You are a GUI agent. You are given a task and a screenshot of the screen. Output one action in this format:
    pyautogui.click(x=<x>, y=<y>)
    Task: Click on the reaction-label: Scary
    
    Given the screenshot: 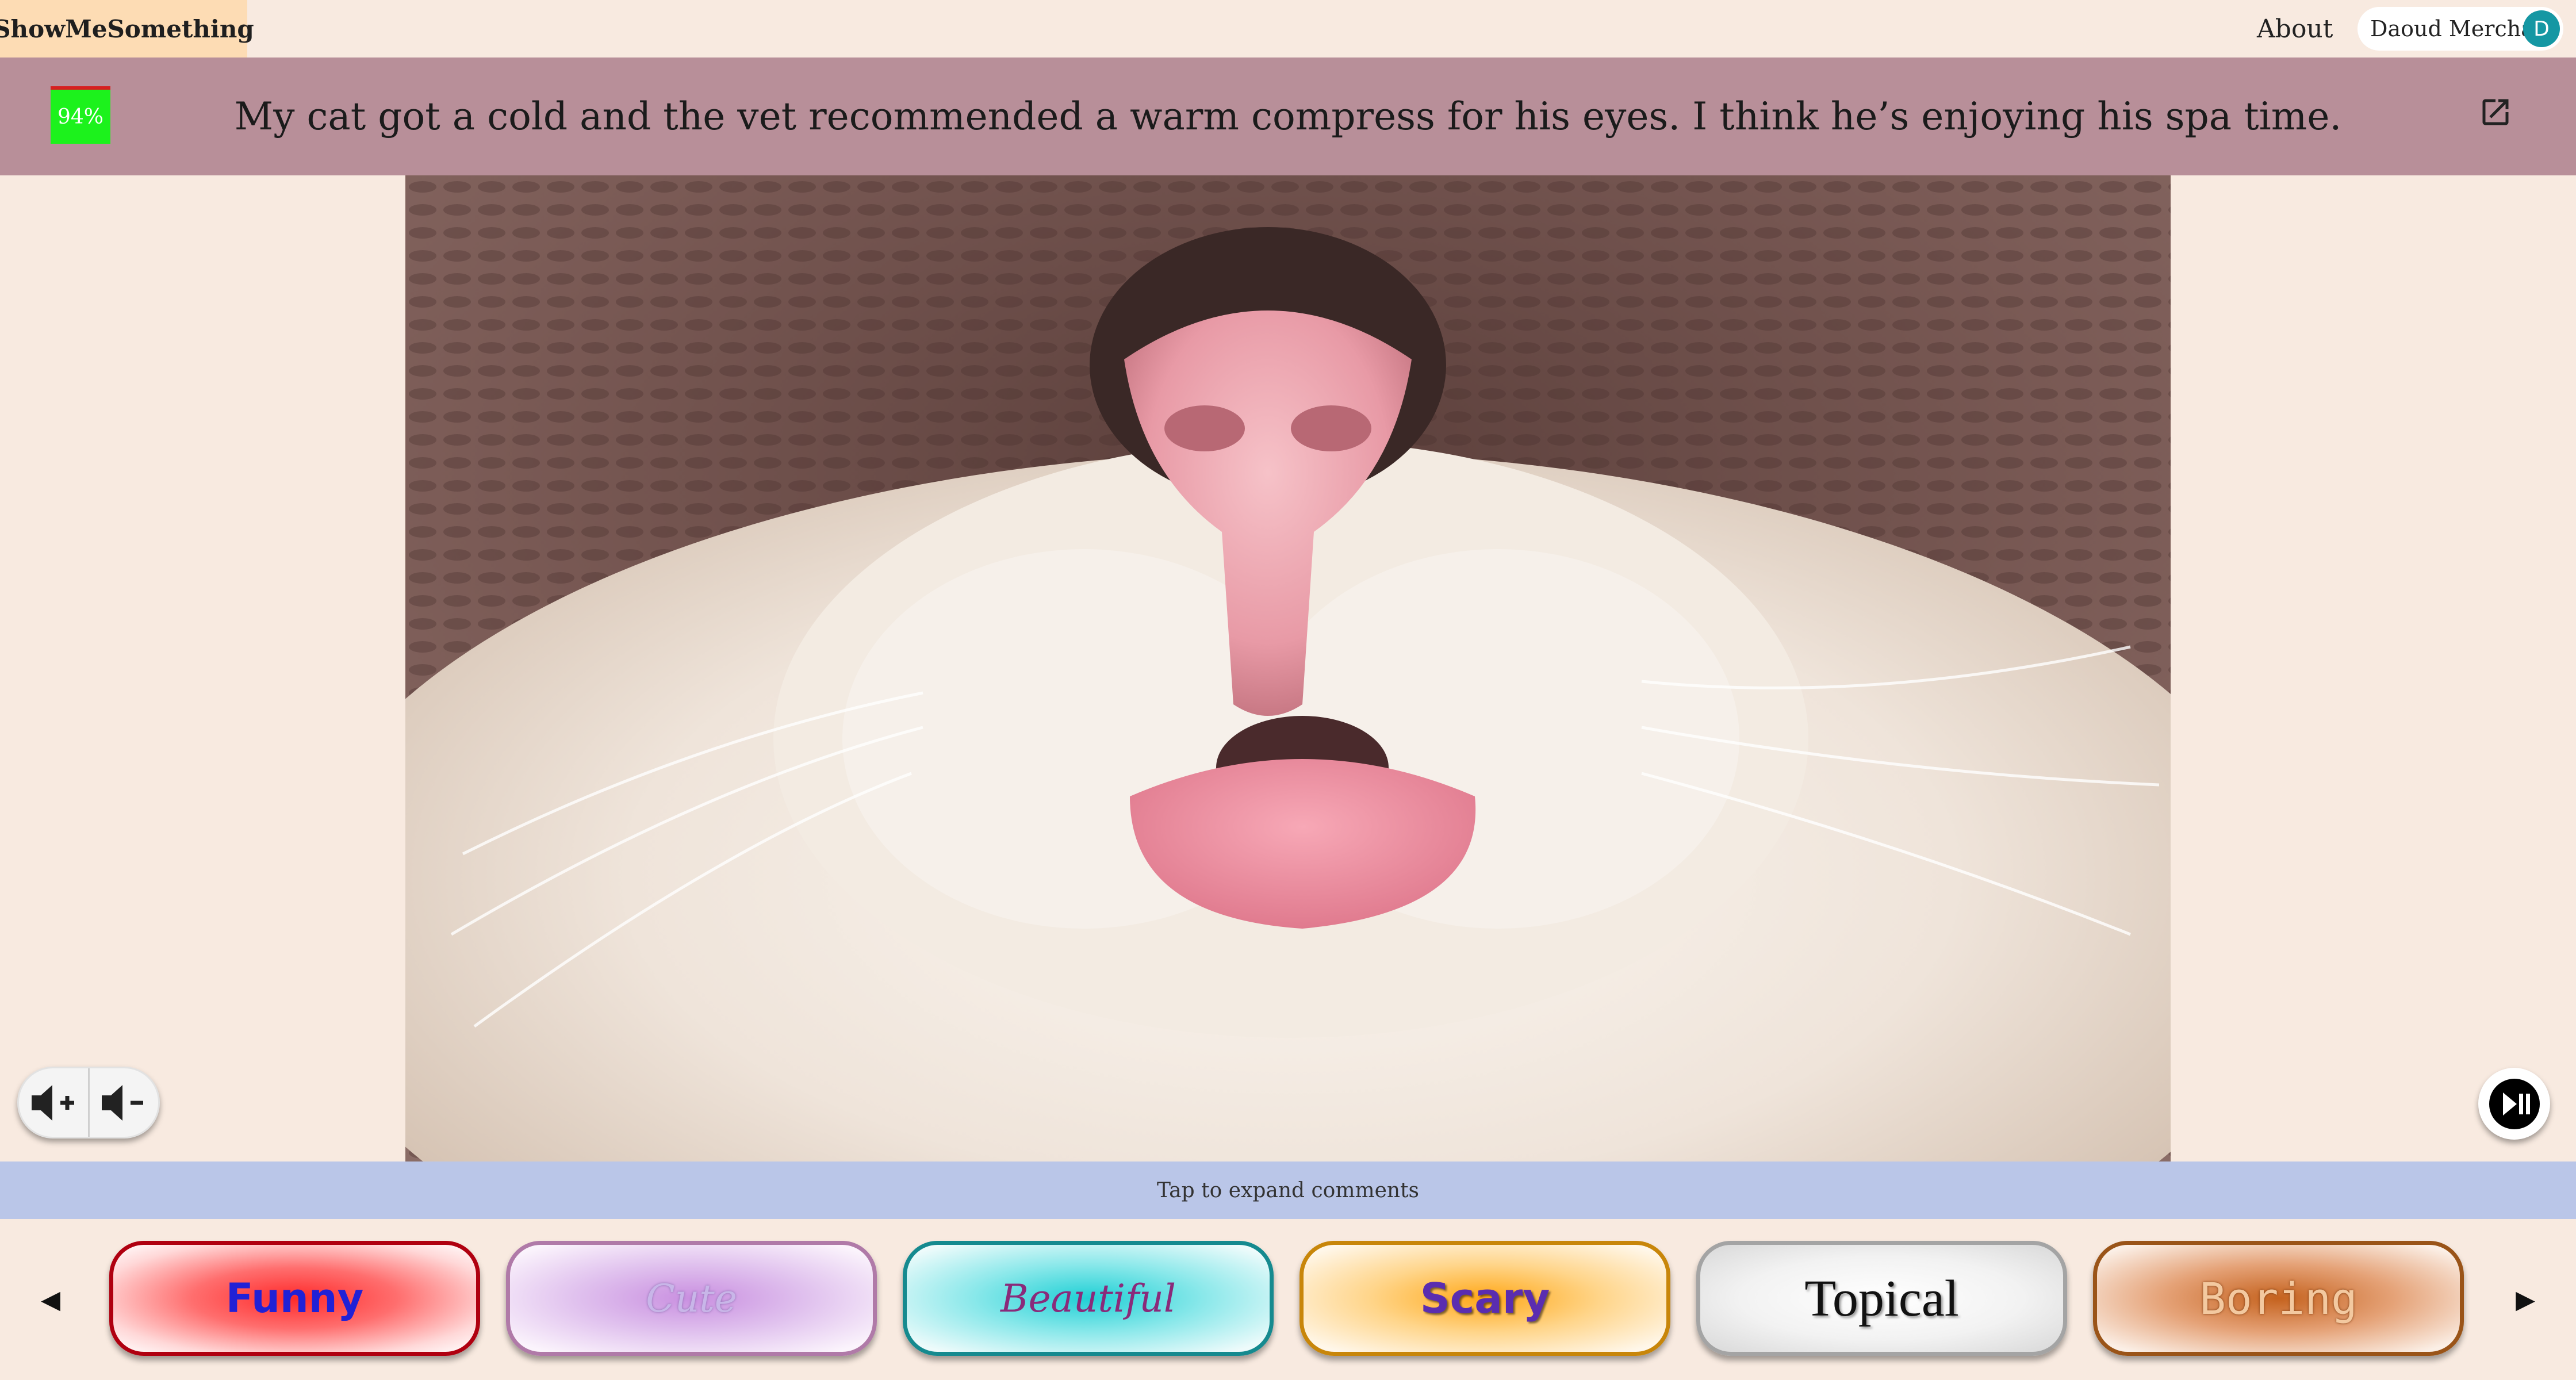 What is the action you would take?
    pyautogui.click(x=1485, y=1298)
    